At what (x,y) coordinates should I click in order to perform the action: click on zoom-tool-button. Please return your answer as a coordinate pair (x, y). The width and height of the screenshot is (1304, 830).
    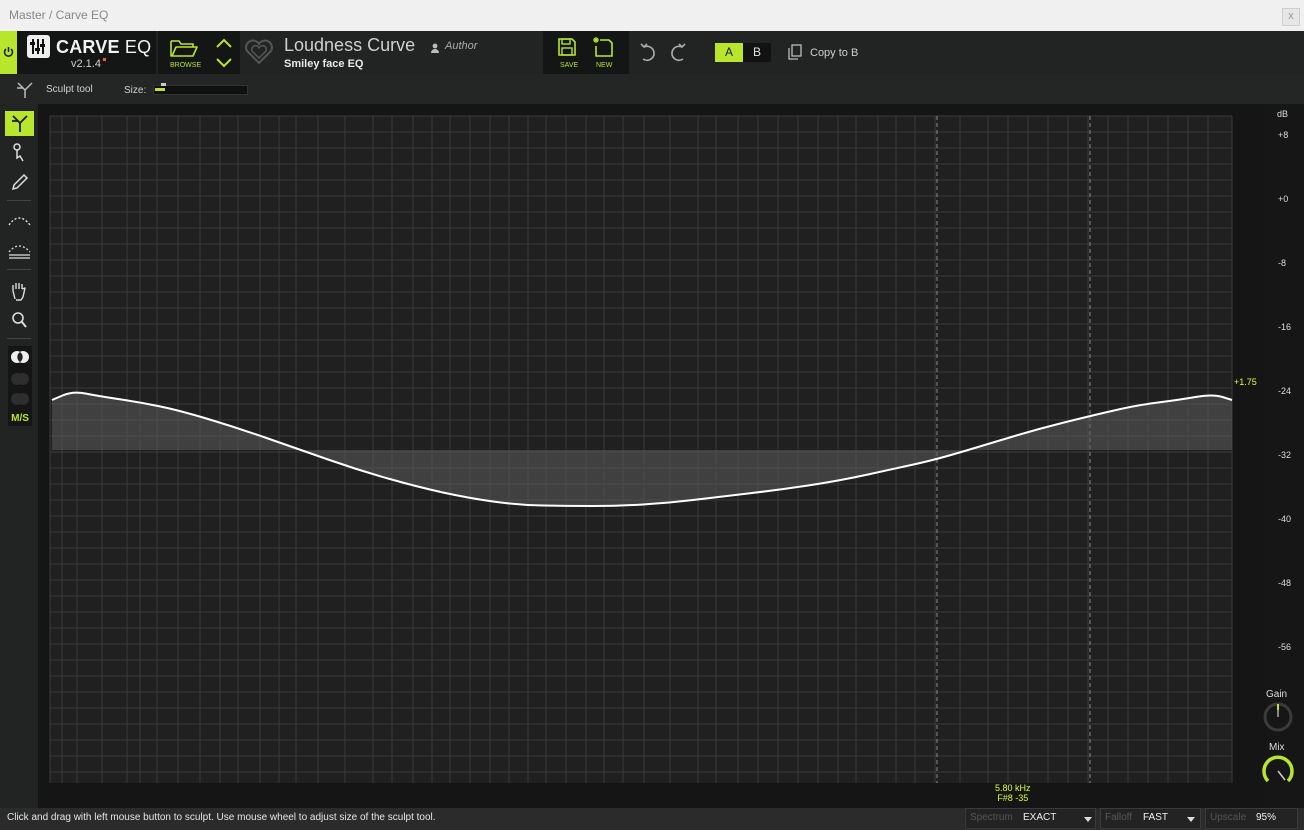
    Looking at the image, I should click on (19, 319).